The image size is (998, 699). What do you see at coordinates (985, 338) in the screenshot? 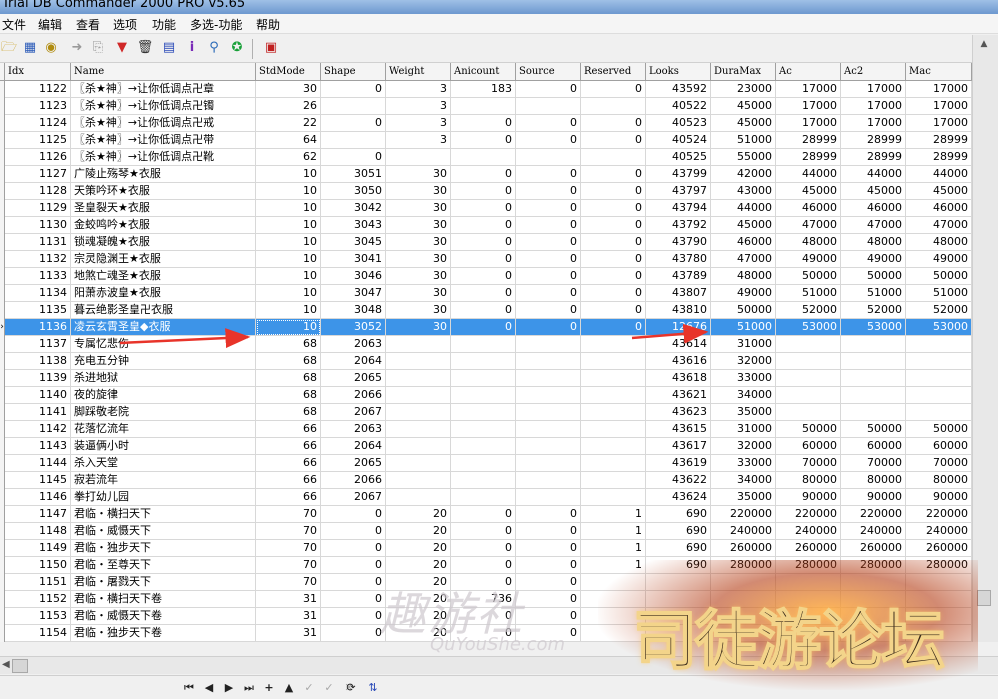
I see `vertical-scrollbar: ▲` at bounding box center [985, 338].